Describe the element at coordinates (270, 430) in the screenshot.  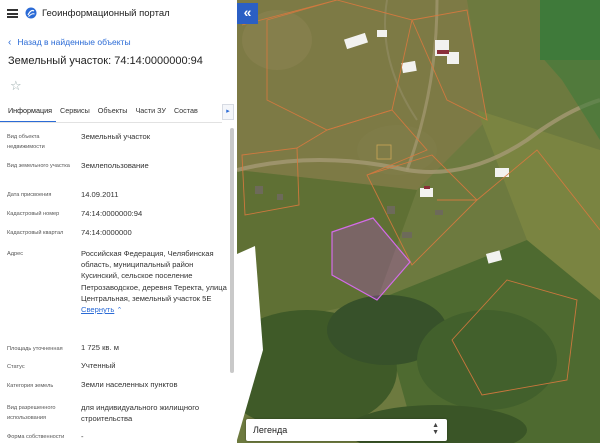
I see `legend-label: Легенда` at that location.